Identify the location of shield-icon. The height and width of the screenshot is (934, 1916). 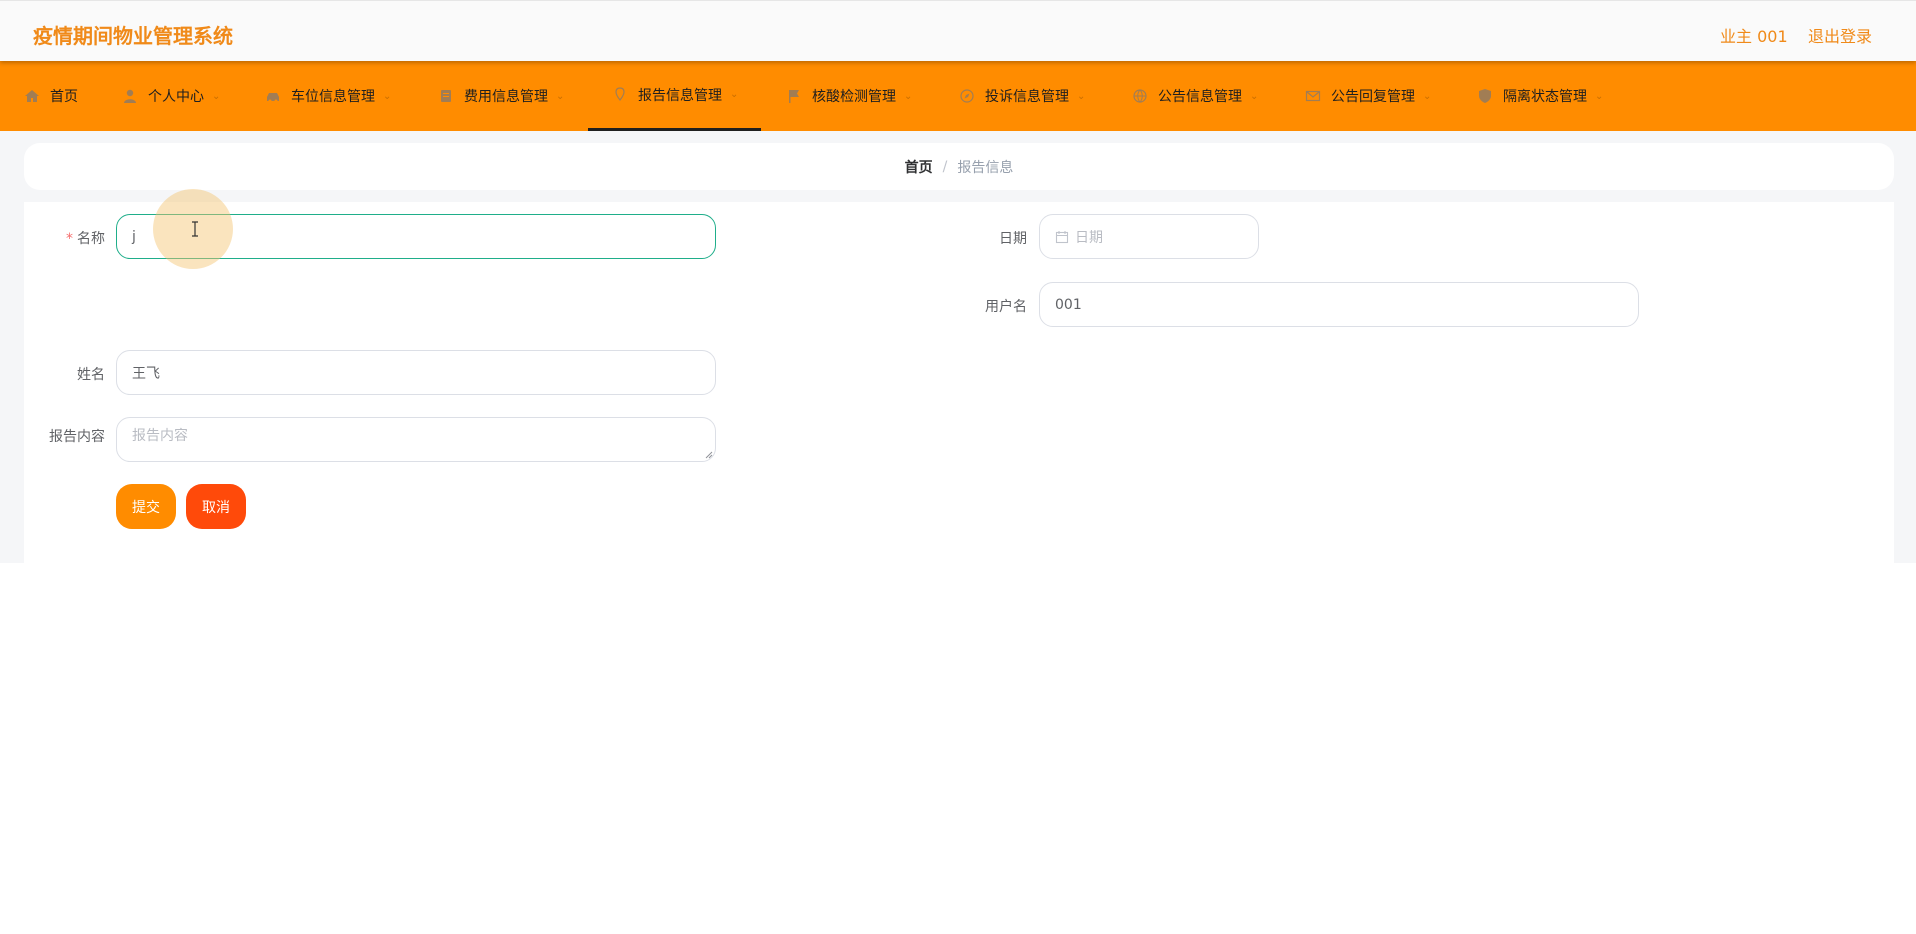
(1485, 96).